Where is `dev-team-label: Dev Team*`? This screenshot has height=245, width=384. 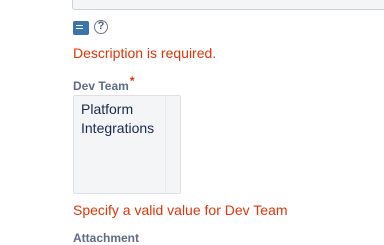 dev-team-label: Dev Team* is located at coordinates (103, 83).